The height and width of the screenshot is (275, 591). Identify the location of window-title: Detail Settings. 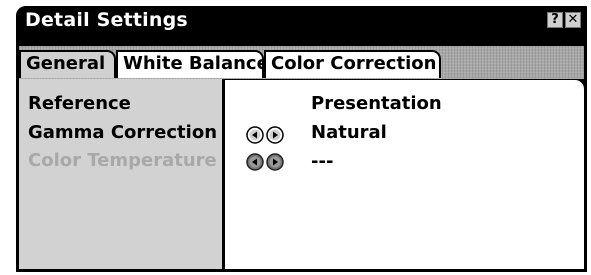
(106, 20).